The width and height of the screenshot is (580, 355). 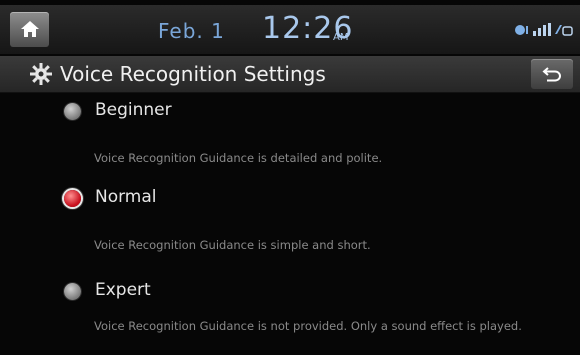 I want to click on option-normal: Normal, so click(x=300, y=199).